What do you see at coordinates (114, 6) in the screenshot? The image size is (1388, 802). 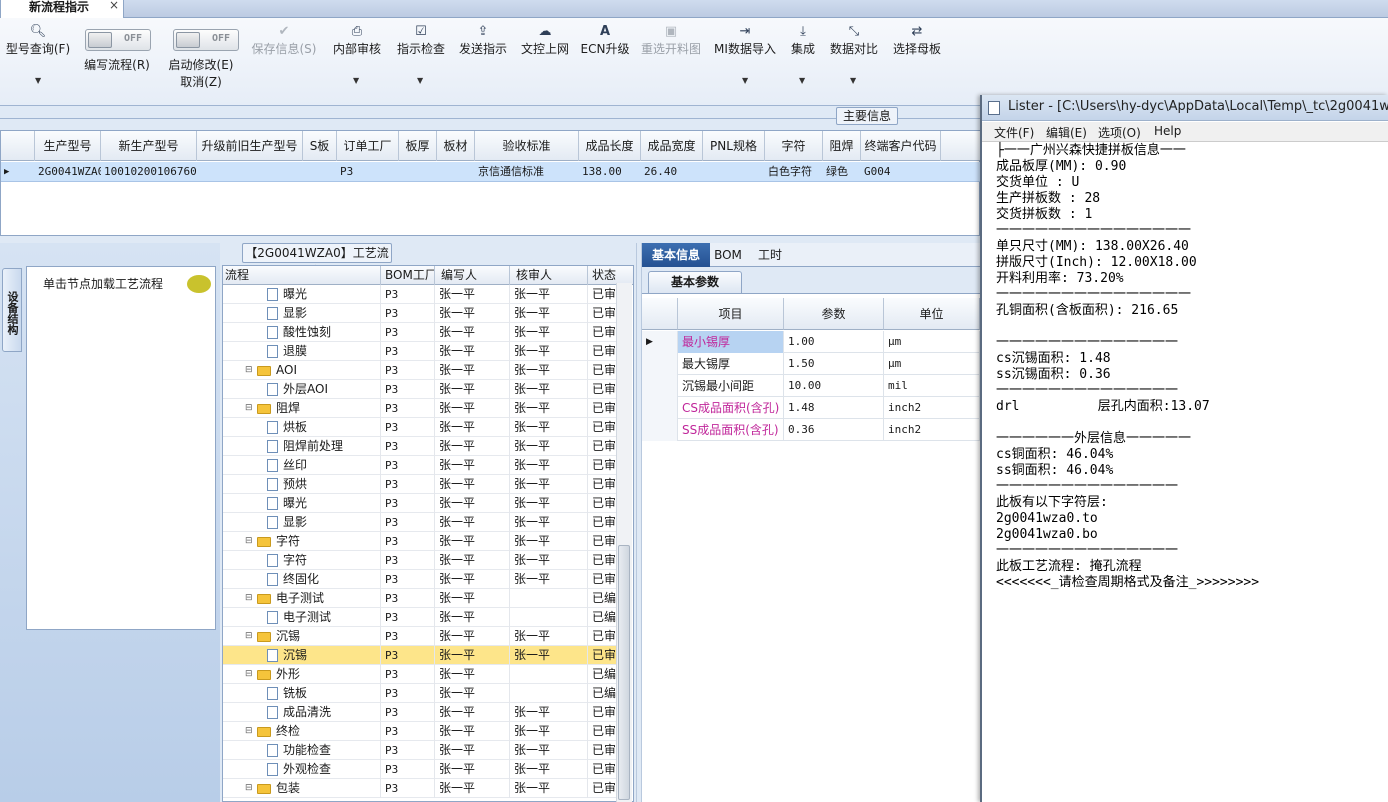 I see `tab-close-icon: ×` at bounding box center [114, 6].